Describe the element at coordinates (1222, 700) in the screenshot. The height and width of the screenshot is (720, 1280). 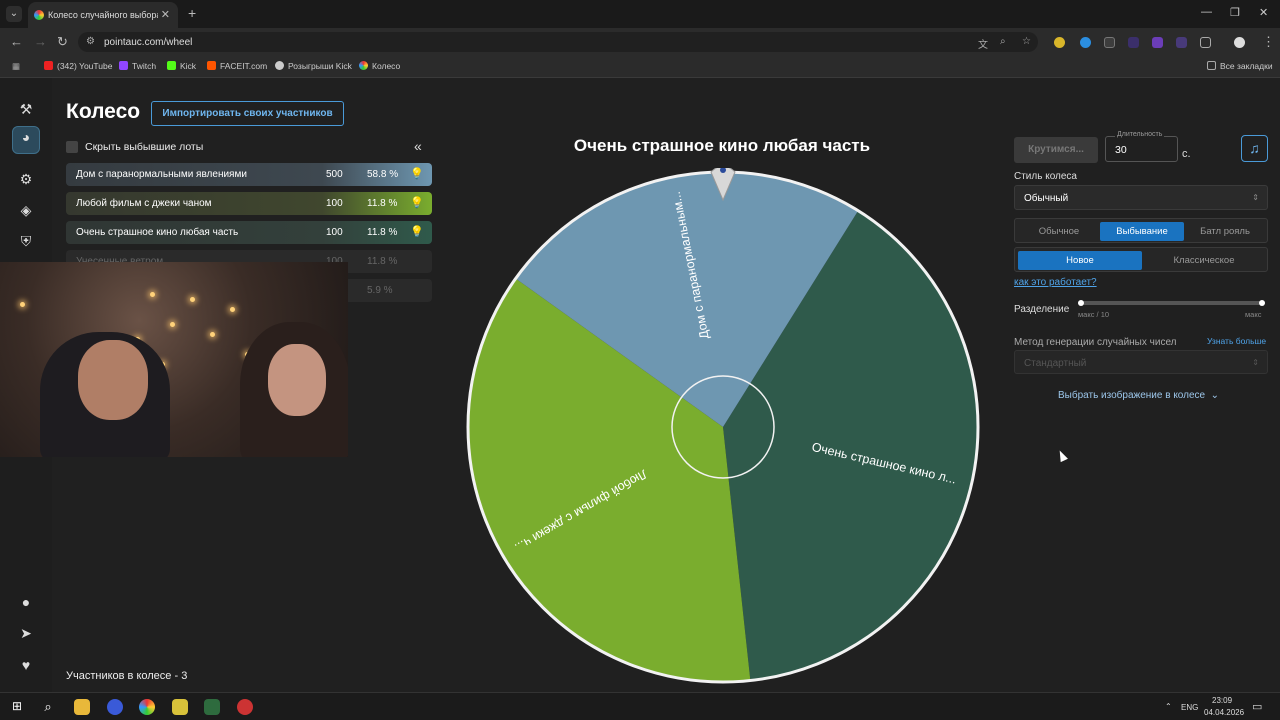
I see `clock-time: 23:09` at that location.